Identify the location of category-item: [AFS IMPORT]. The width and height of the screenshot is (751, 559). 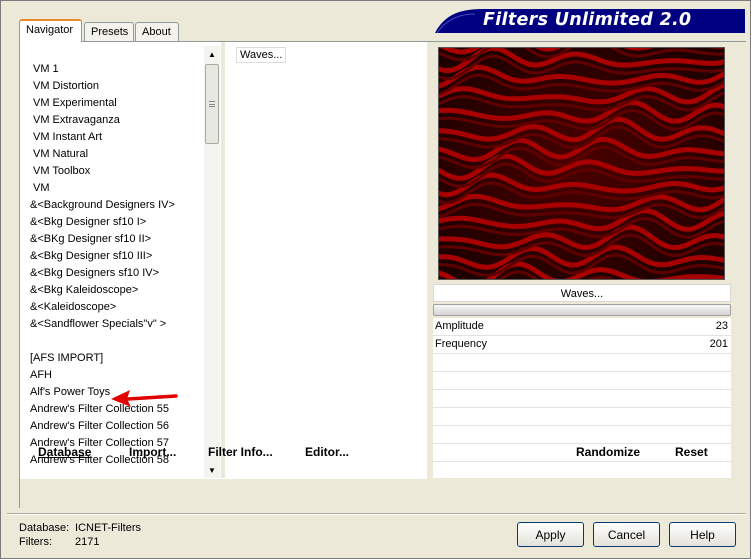
(66, 358).